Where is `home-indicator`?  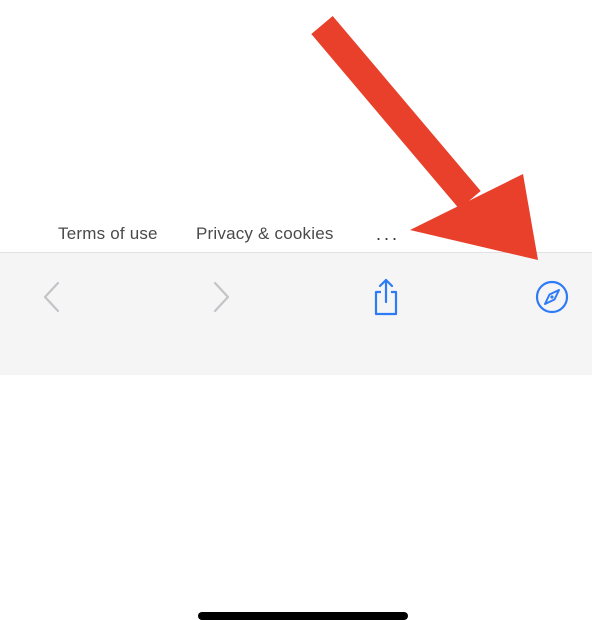
home-indicator is located at coordinates (303, 616).